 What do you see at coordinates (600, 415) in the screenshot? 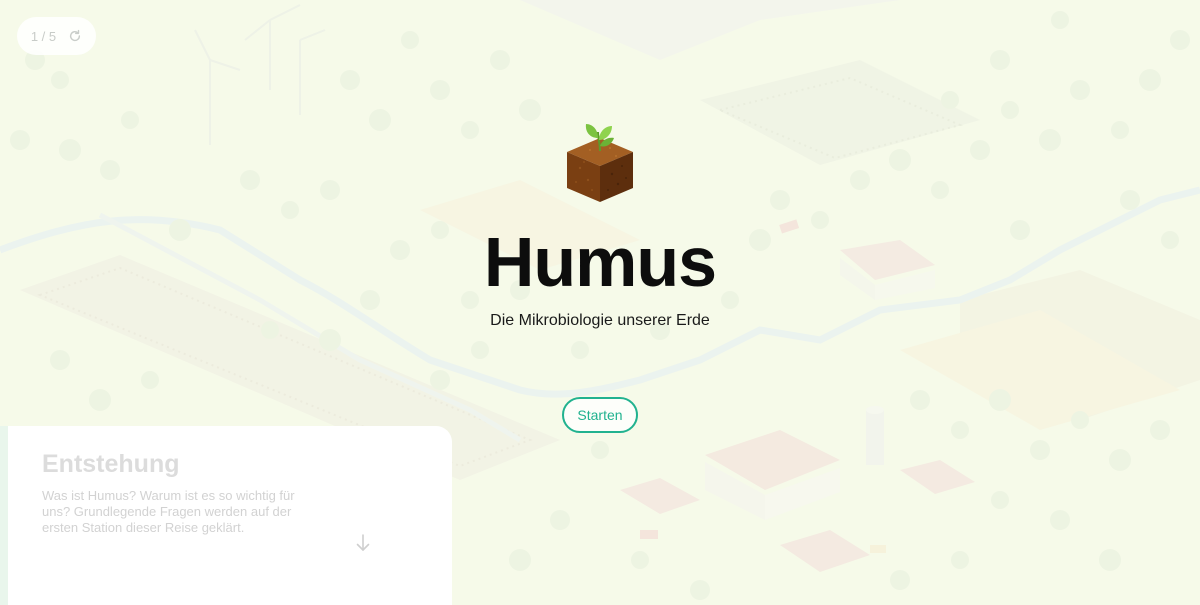
I see `start-button: Starten` at bounding box center [600, 415].